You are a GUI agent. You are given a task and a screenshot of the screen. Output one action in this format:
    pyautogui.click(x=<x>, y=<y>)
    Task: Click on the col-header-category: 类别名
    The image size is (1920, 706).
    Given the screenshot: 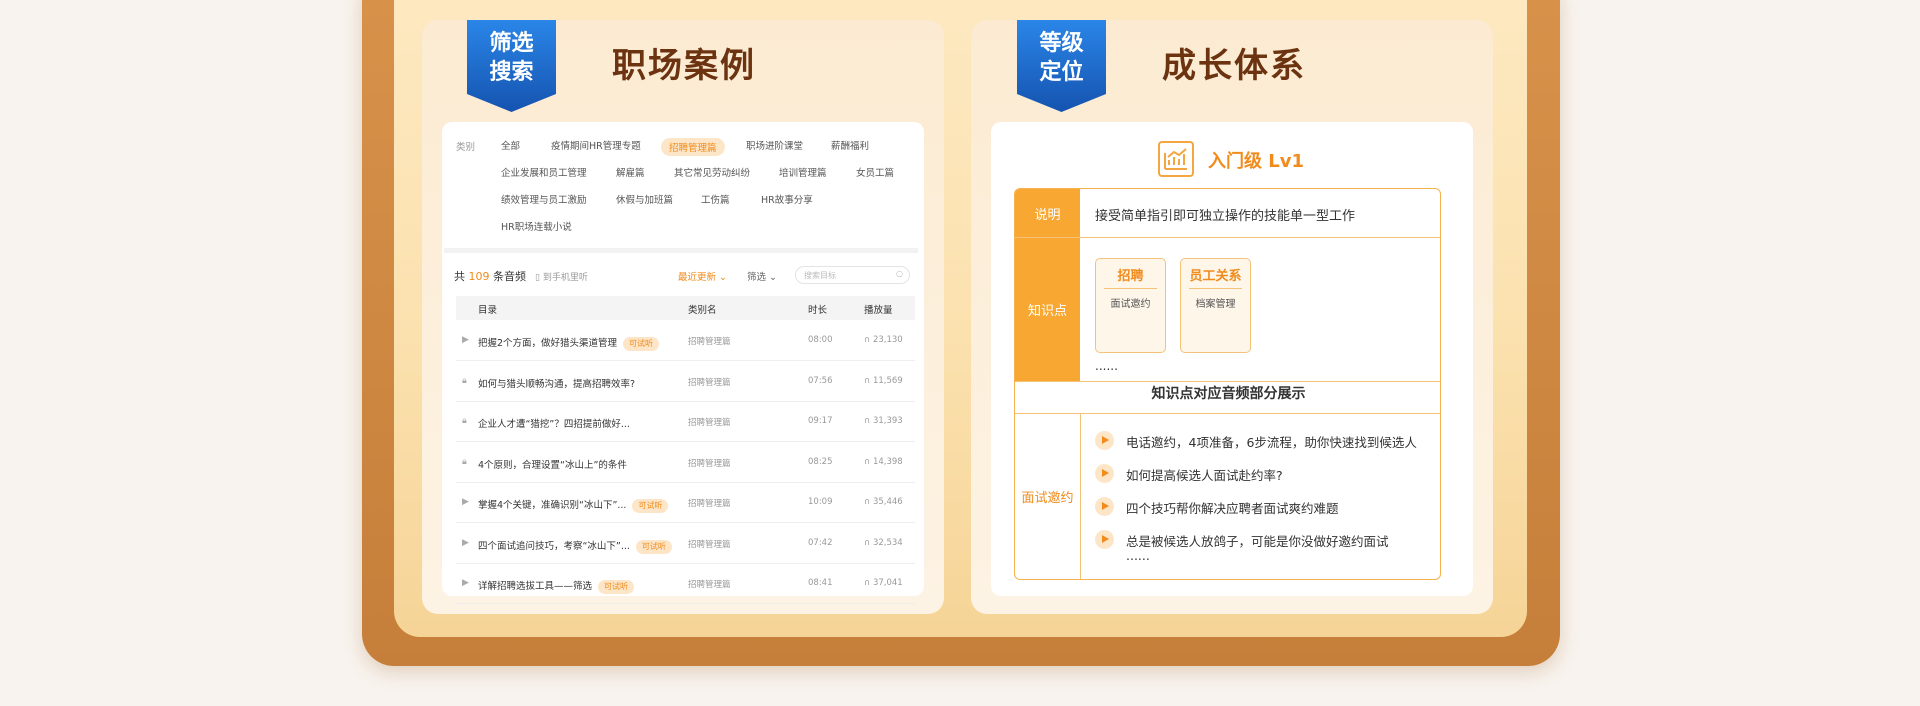 What is the action you would take?
    pyautogui.click(x=702, y=310)
    